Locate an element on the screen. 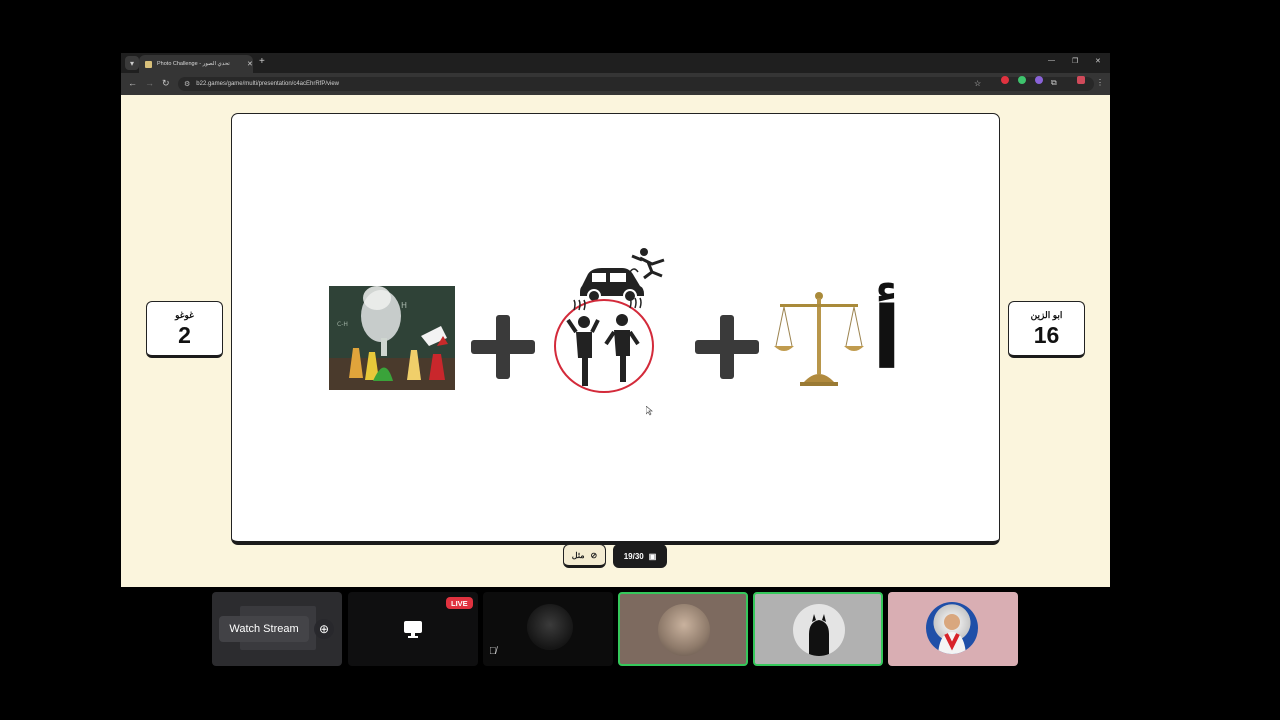 This screenshot has height=720, width=1280. tab-title: Photo Challenge - تحدي الصور is located at coordinates (193, 64).